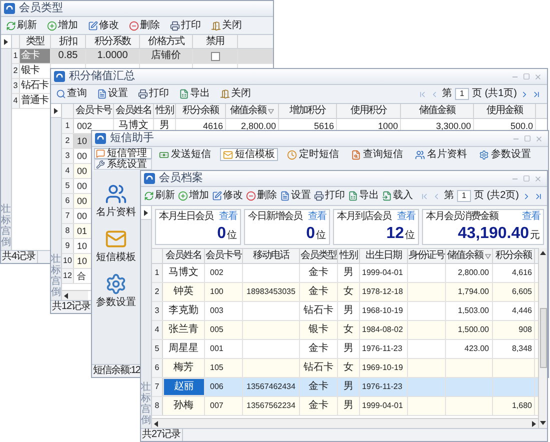  I want to click on column-header: 类型, so click(35, 41).